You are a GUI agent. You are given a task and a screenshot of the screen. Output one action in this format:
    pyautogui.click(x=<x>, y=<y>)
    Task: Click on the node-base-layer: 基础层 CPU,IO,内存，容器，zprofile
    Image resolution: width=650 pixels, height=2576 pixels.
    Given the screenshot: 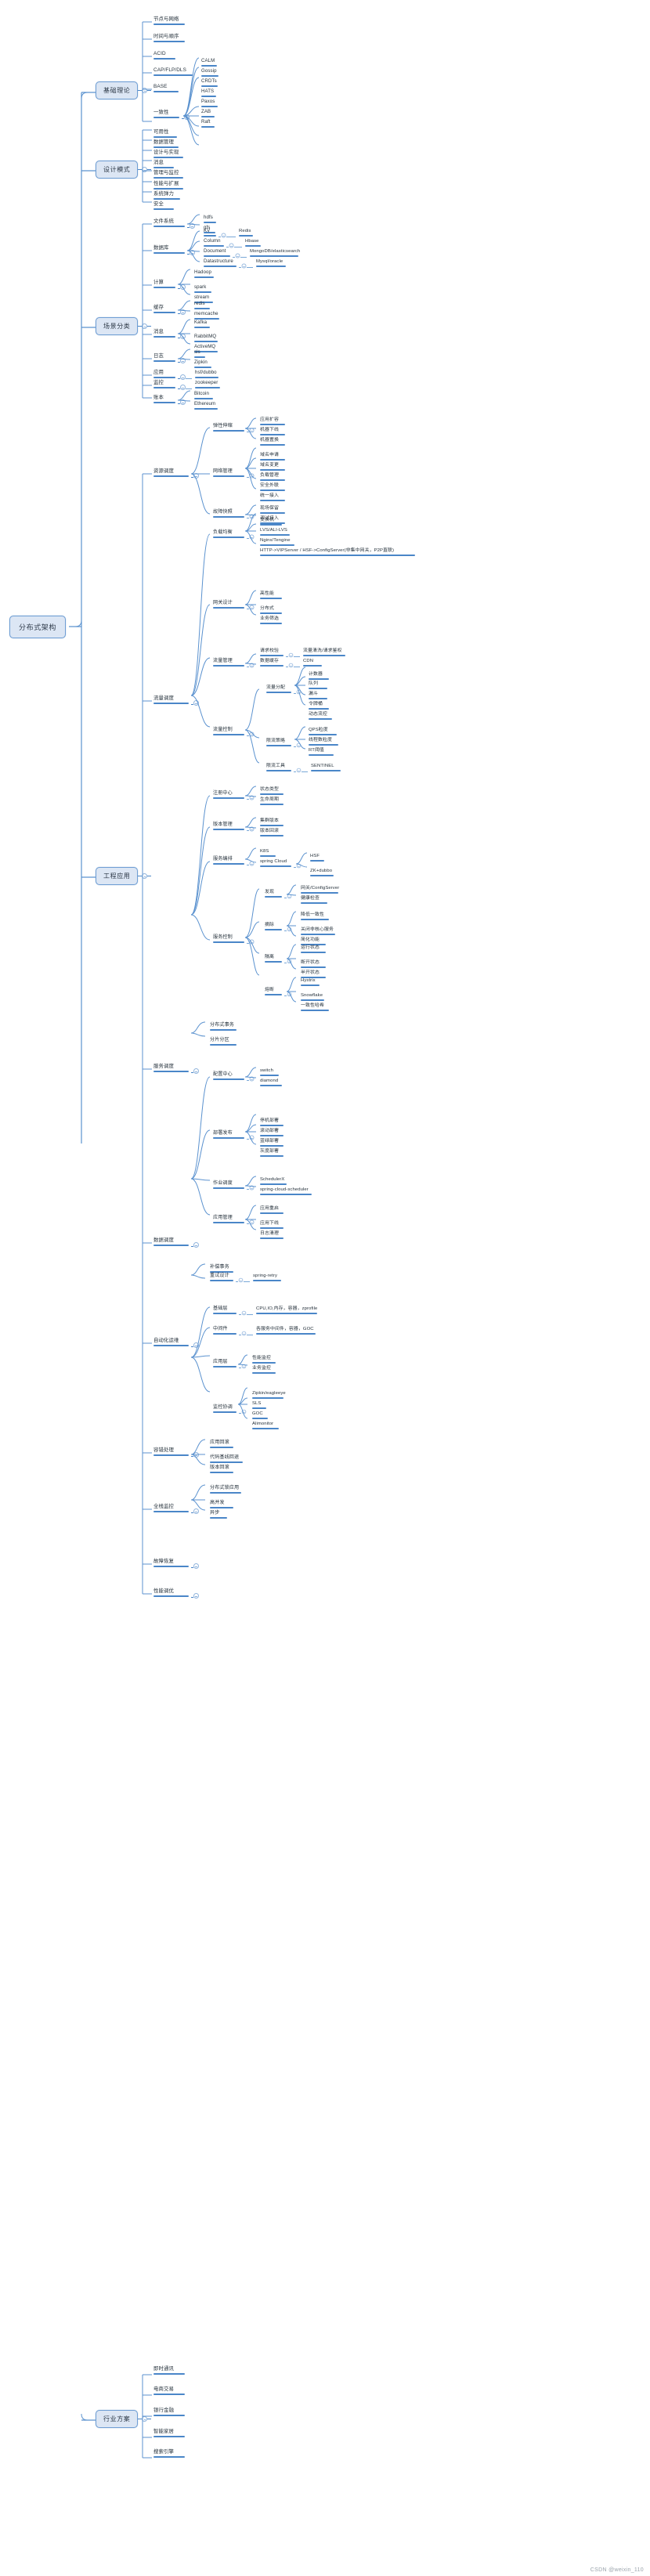 What is the action you would take?
    pyautogui.click(x=265, y=1311)
    